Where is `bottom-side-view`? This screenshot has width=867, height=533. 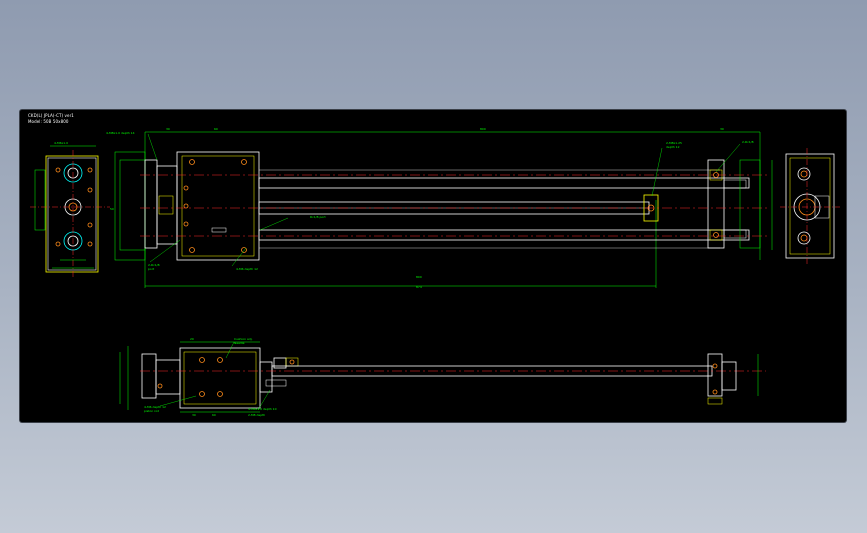
bottom-side-view is located at coordinates (442, 377).